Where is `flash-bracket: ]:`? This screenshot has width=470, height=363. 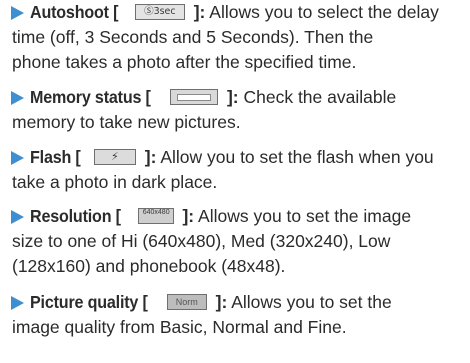
flash-bracket: ]: is located at coordinates (150, 157).